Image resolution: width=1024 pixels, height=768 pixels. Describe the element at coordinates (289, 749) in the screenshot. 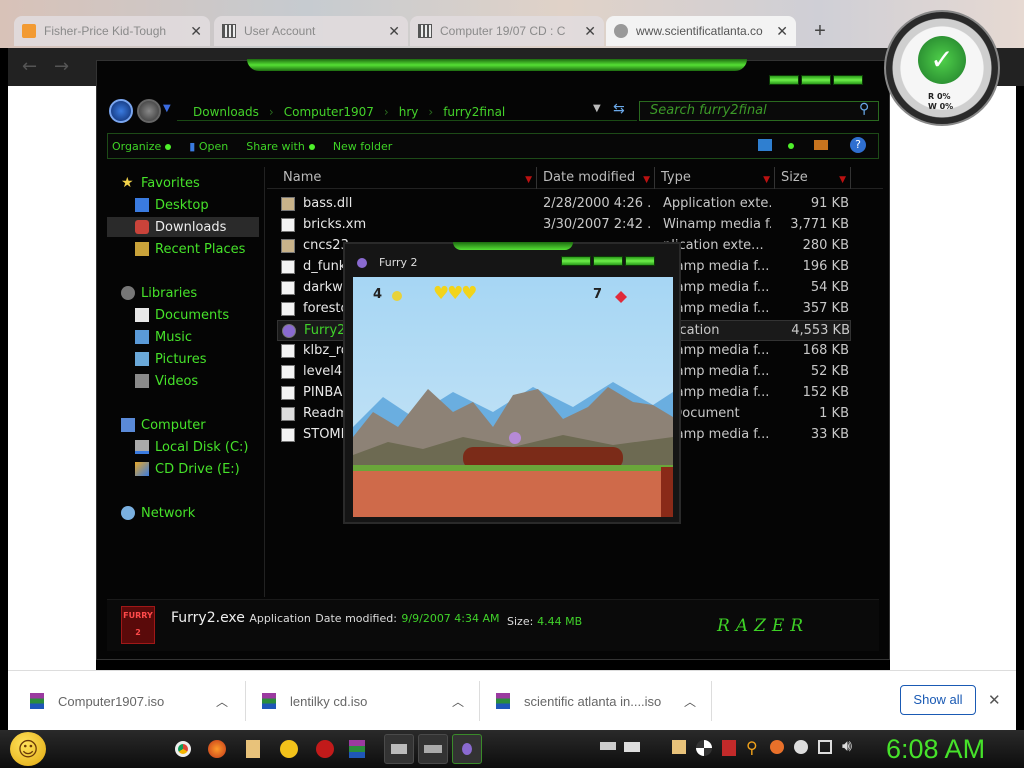

I see `messenger-taskbar-icon` at that location.